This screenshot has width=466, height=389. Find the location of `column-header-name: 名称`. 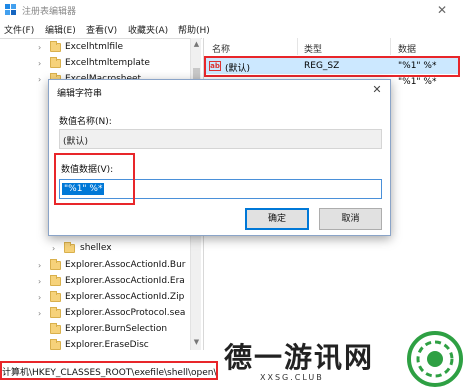

column-header-name: 名称 is located at coordinates (221, 48).